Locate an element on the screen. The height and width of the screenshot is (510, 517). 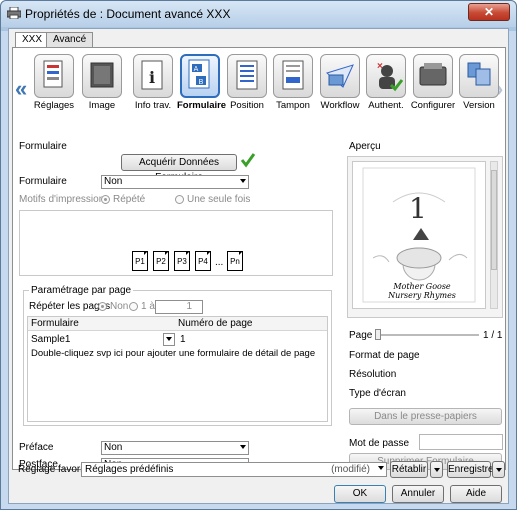
row-page: 1 is located at coordinates (183, 339).